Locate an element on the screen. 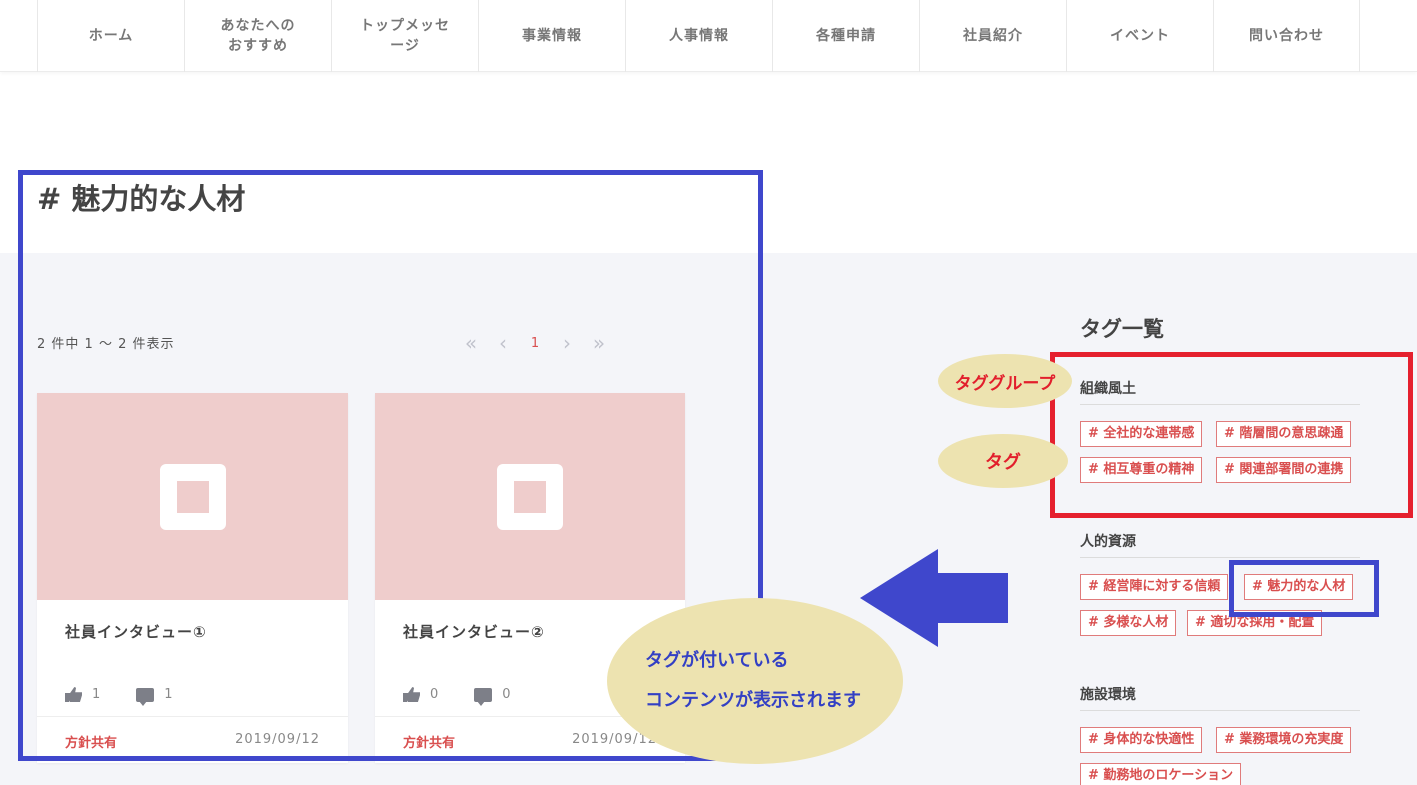 The image size is (1417, 785). tag-group-callout: タググループ is located at coordinates (1005, 381).